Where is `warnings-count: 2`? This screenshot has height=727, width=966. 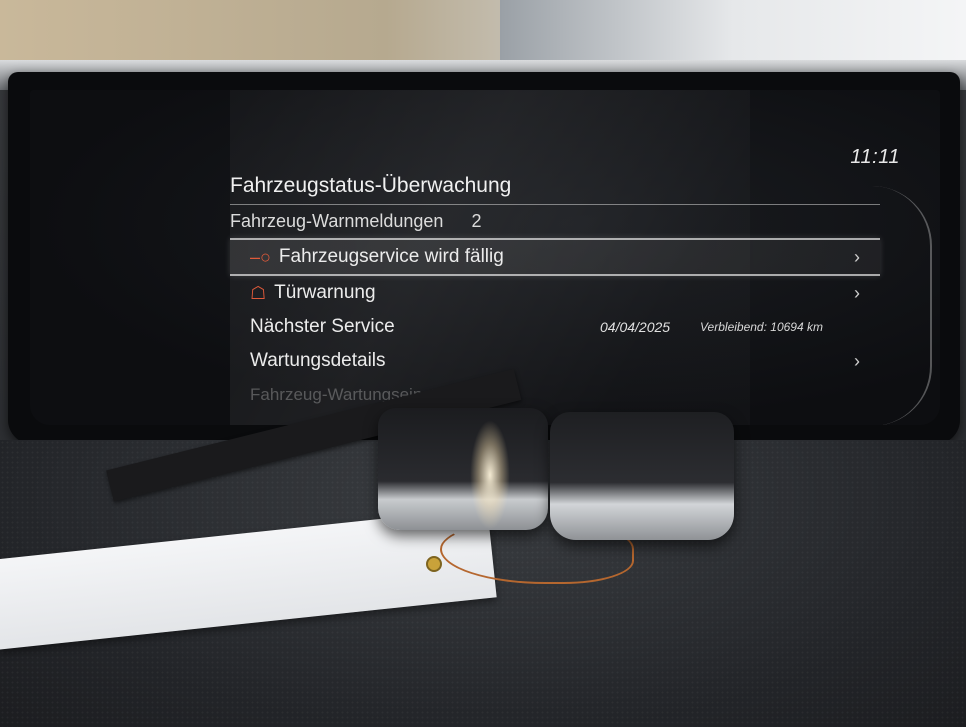
warnings-count: 2 is located at coordinates (476, 221).